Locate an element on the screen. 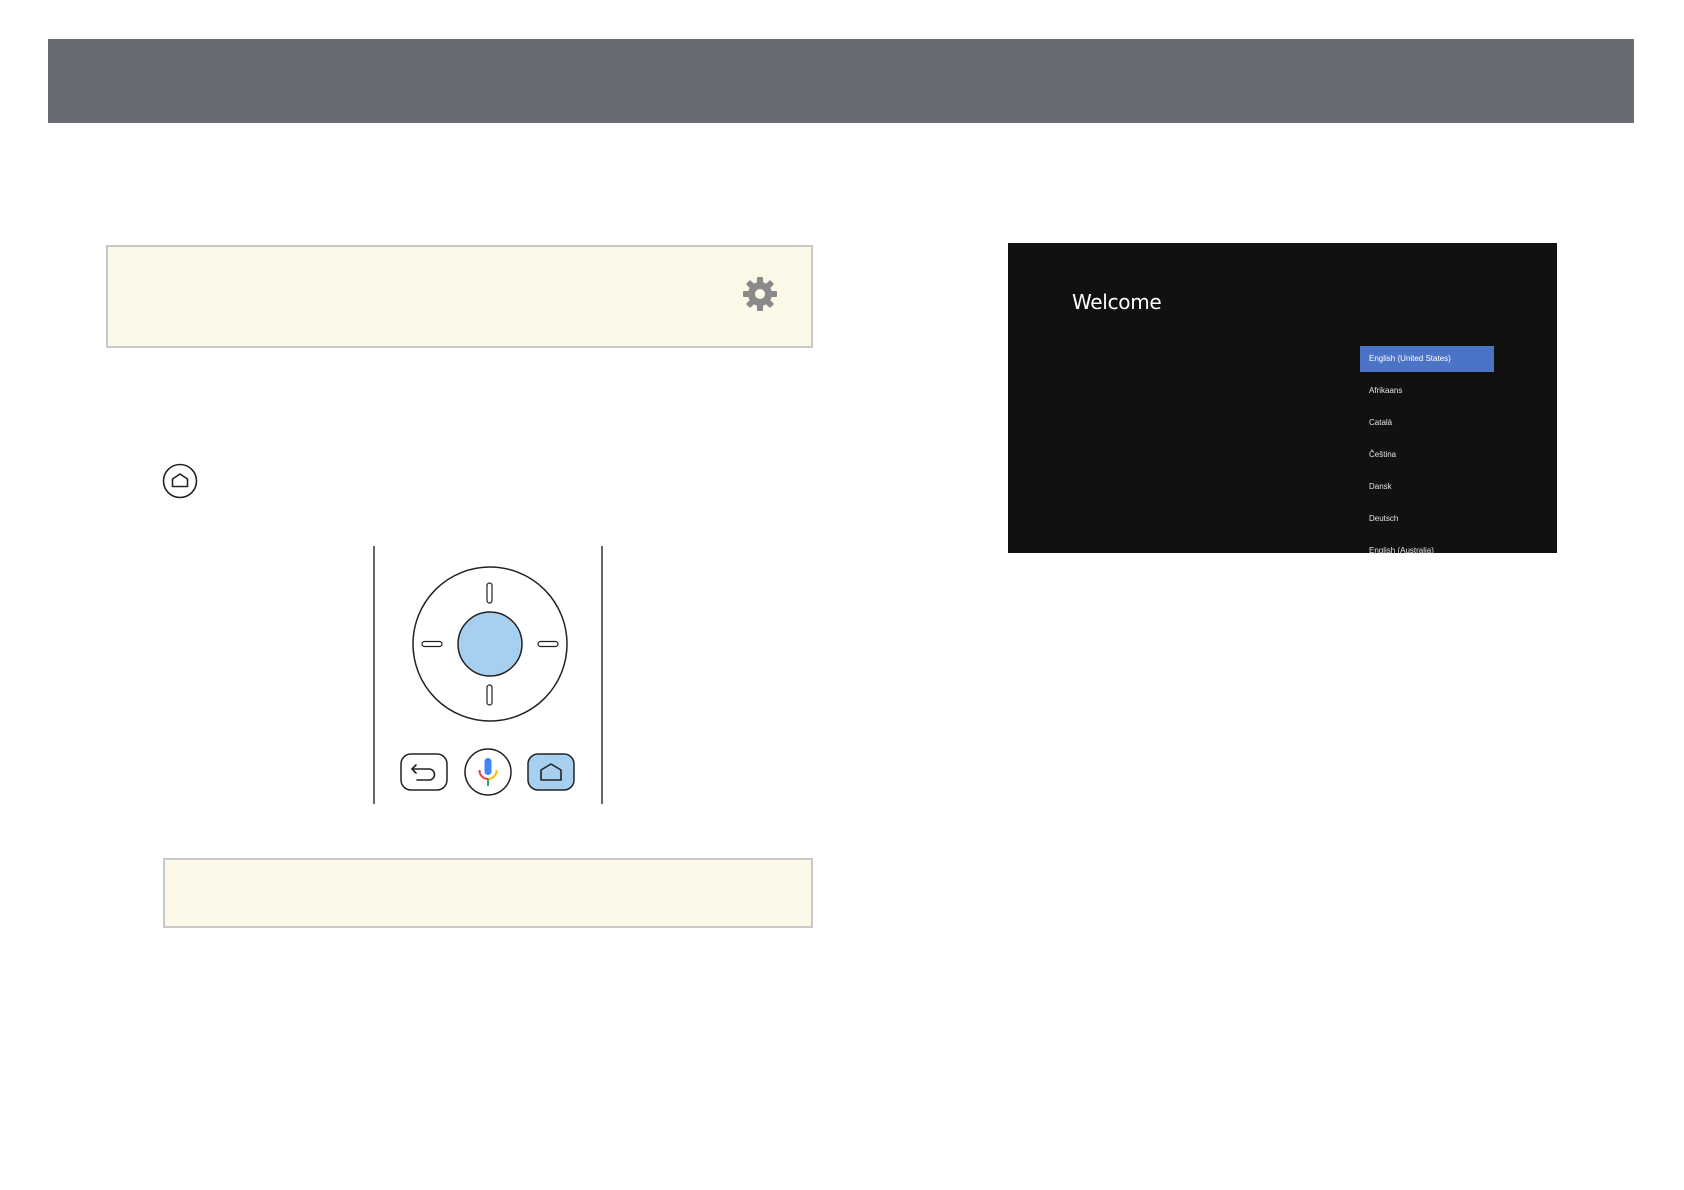  language-option-afrikaans: Afrikaans is located at coordinates (1427, 391).